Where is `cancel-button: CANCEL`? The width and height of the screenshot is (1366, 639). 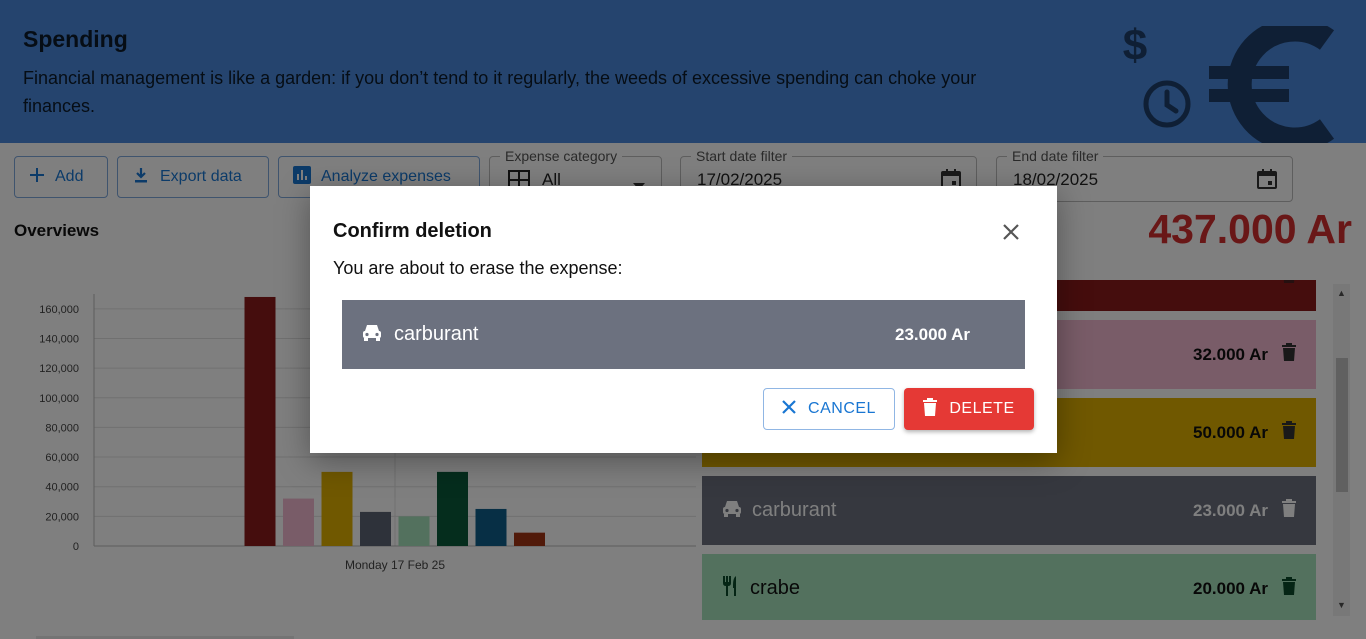 cancel-button: CANCEL is located at coordinates (829, 409).